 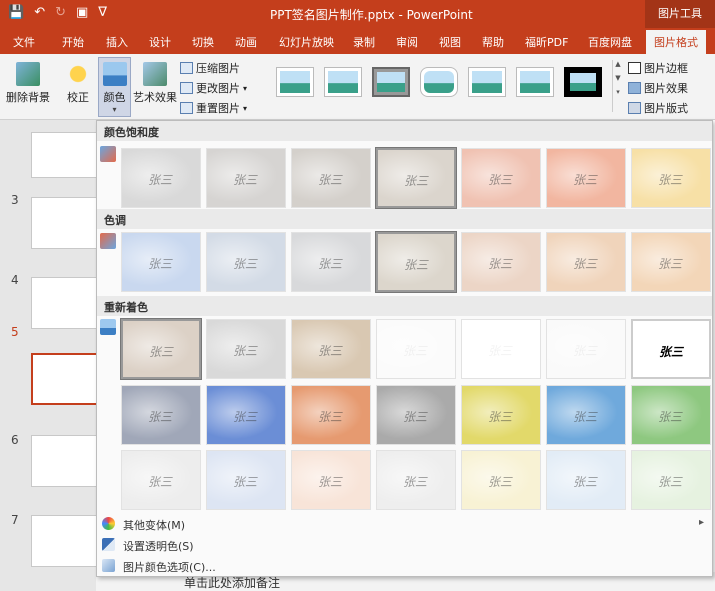 I want to click on menu-set-transparent-color: 设置透明色(S), so click(x=404, y=545).